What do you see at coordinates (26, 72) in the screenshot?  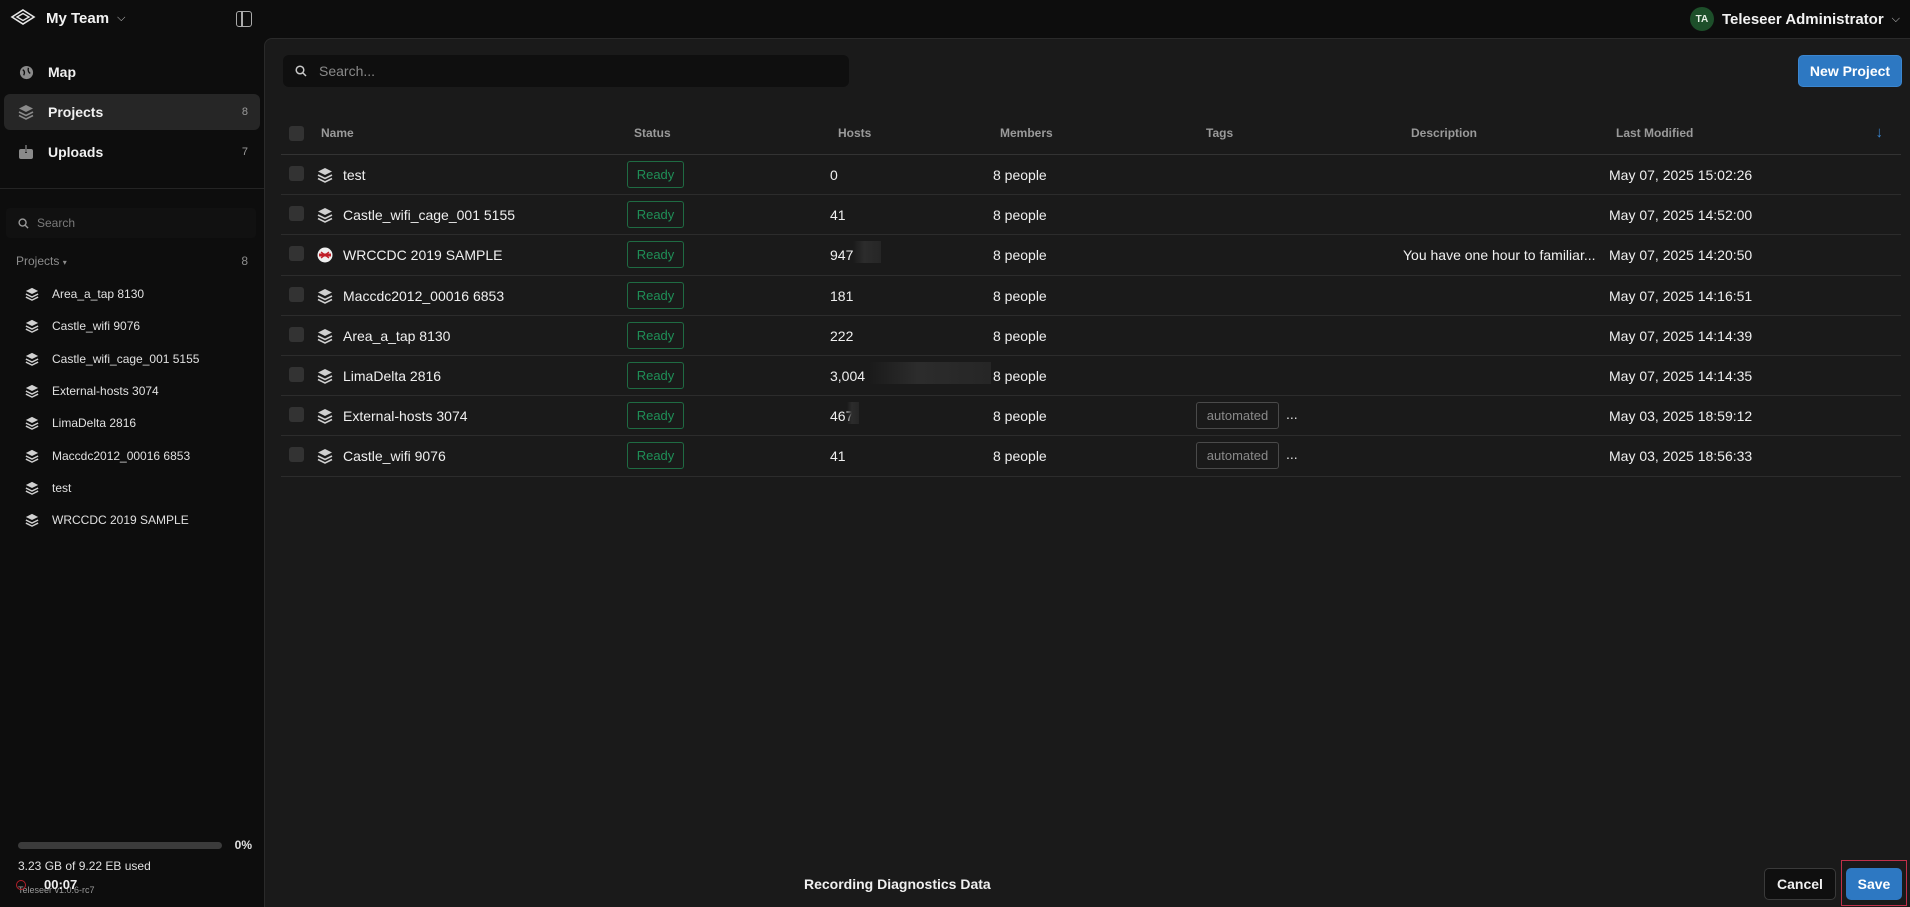 I see `globe-icon` at bounding box center [26, 72].